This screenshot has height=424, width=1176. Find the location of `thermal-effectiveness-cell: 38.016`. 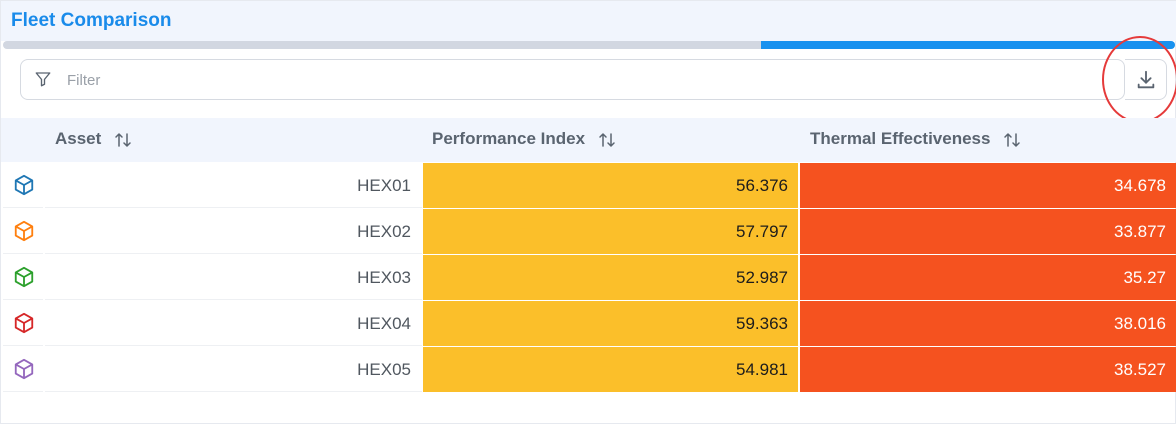

thermal-effectiveness-cell: 38.016 is located at coordinates (988, 323).